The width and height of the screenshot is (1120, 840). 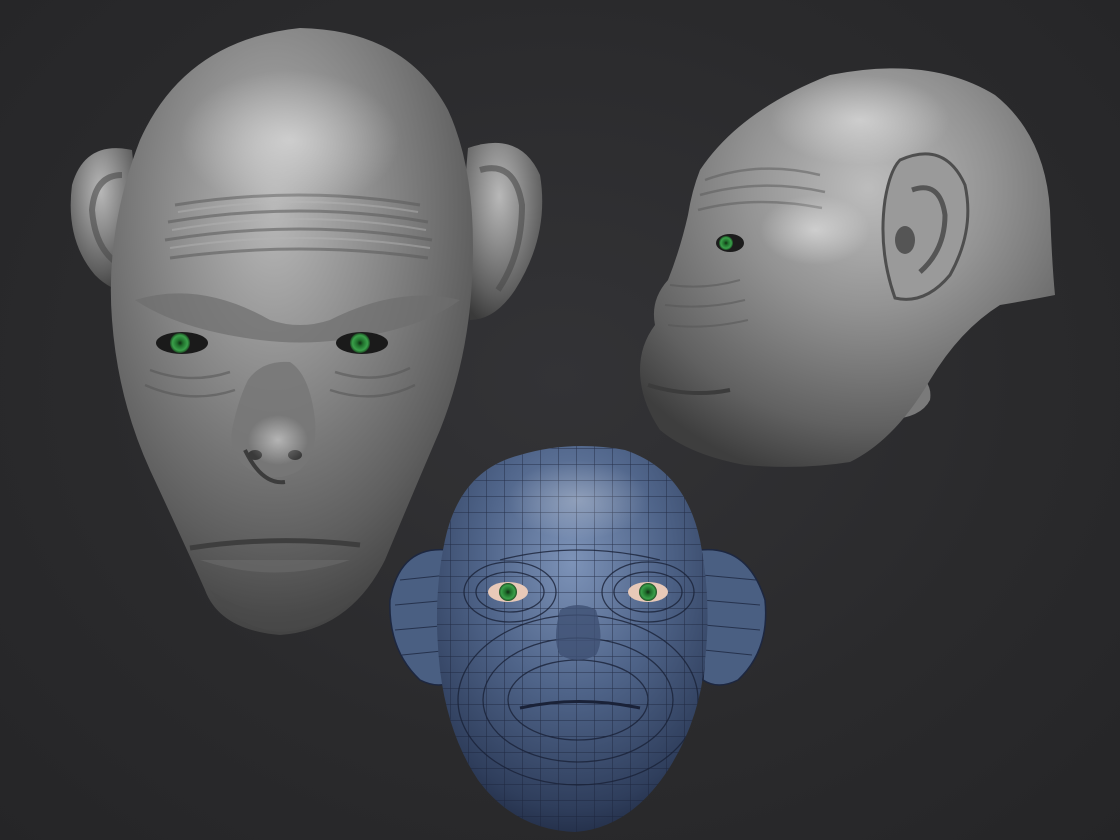 What do you see at coordinates (648, 592) in the screenshot?
I see `wire-right-eye` at bounding box center [648, 592].